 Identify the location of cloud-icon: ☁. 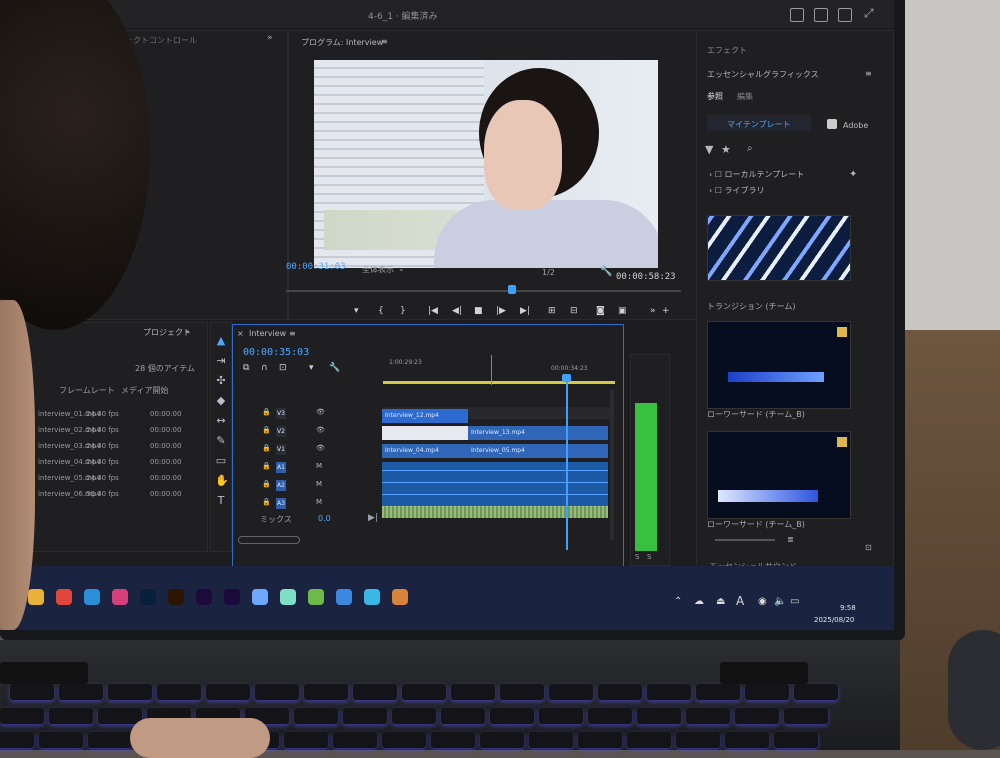
(699, 601).